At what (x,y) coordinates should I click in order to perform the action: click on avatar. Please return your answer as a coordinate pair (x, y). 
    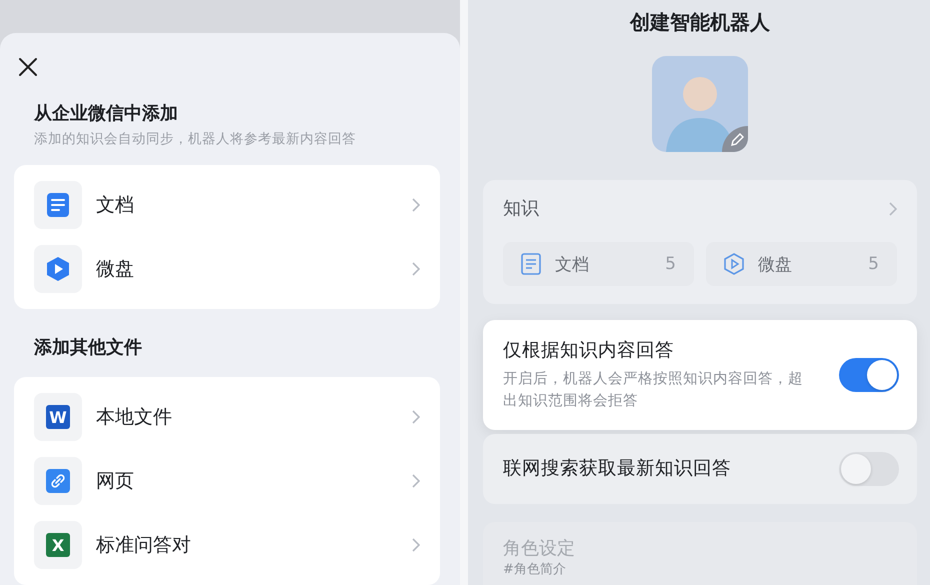
    Looking at the image, I should click on (700, 104).